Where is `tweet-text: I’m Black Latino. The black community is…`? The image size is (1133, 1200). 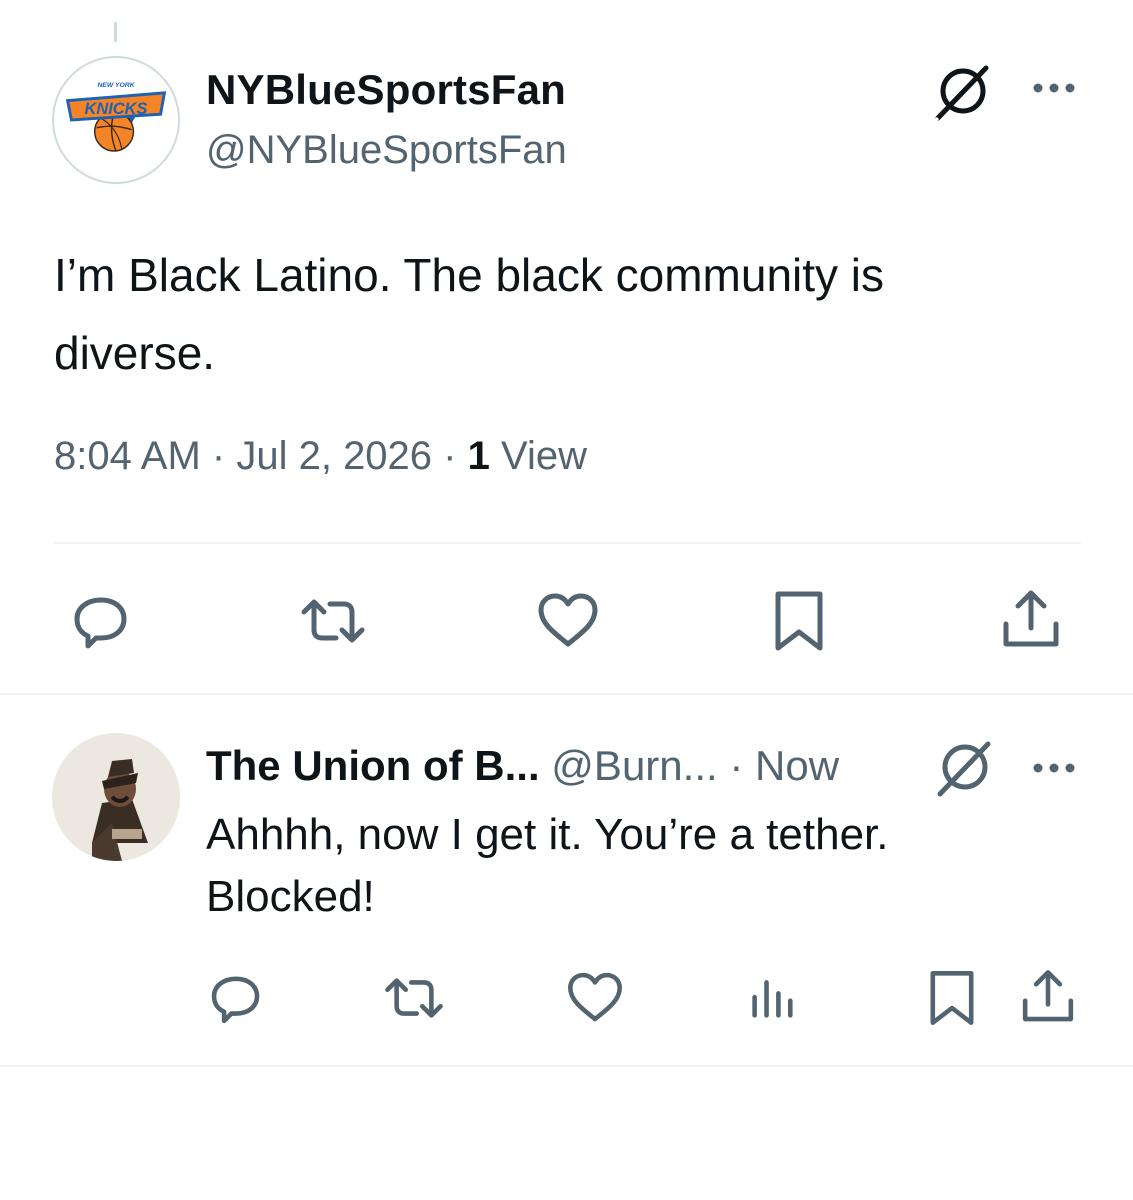 tweet-text: I’m Black Latino. The black community is… is located at coordinates (469, 314).